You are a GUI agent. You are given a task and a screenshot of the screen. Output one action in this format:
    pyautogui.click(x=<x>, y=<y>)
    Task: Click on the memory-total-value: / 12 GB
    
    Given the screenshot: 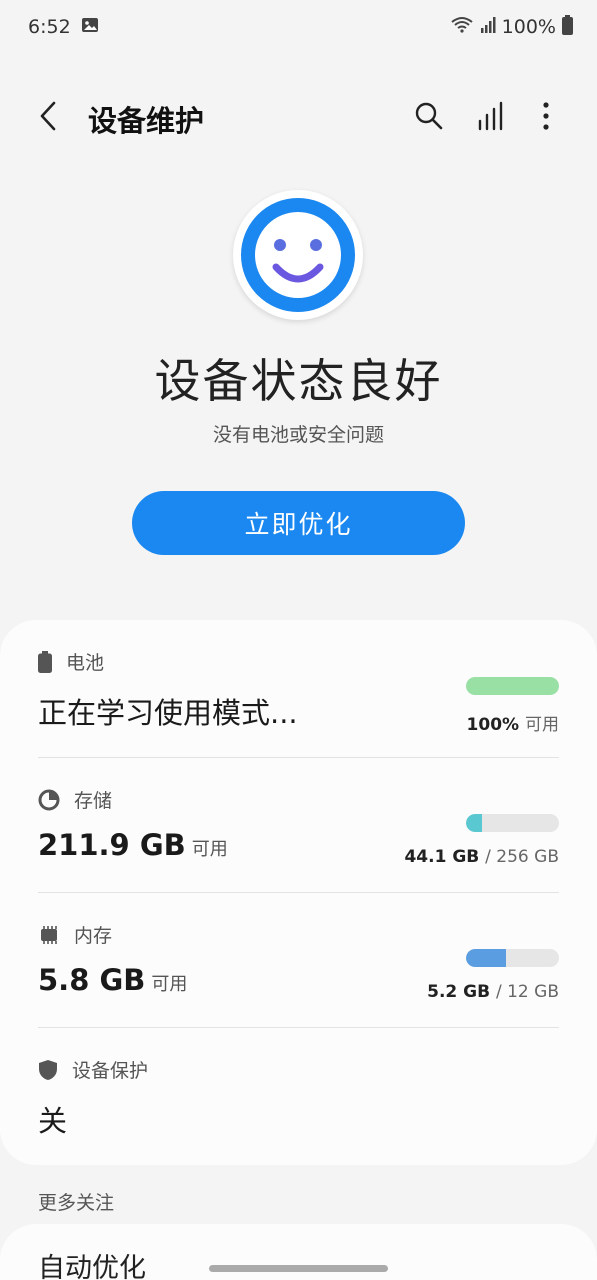 What is the action you would take?
    pyautogui.click(x=527, y=992)
    